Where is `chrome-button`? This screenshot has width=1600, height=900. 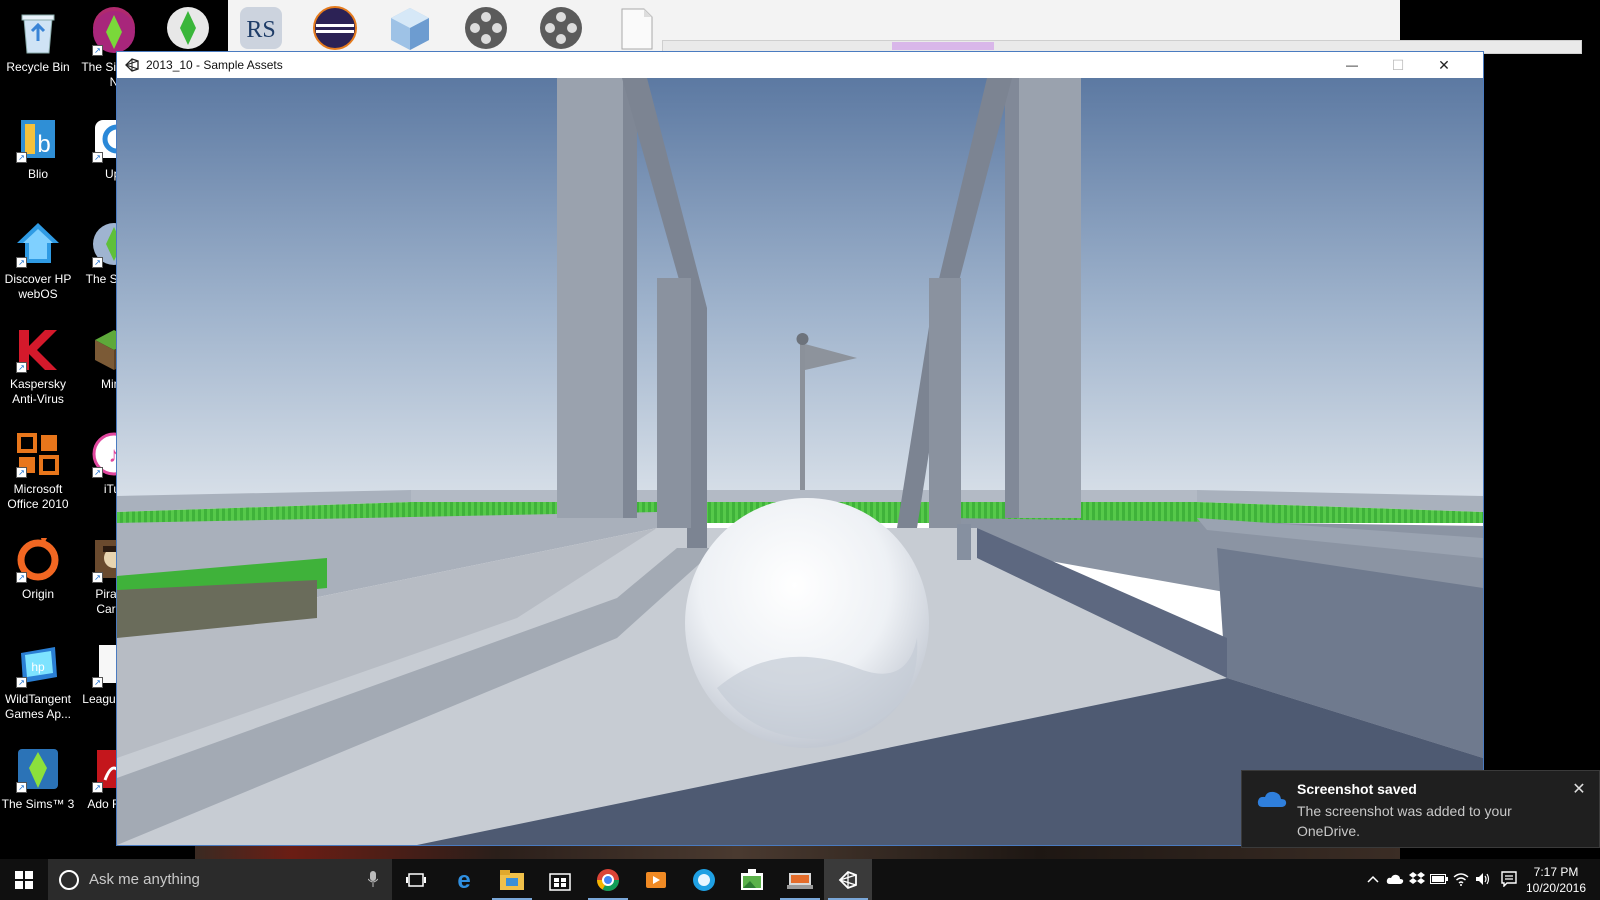 chrome-button is located at coordinates (608, 879).